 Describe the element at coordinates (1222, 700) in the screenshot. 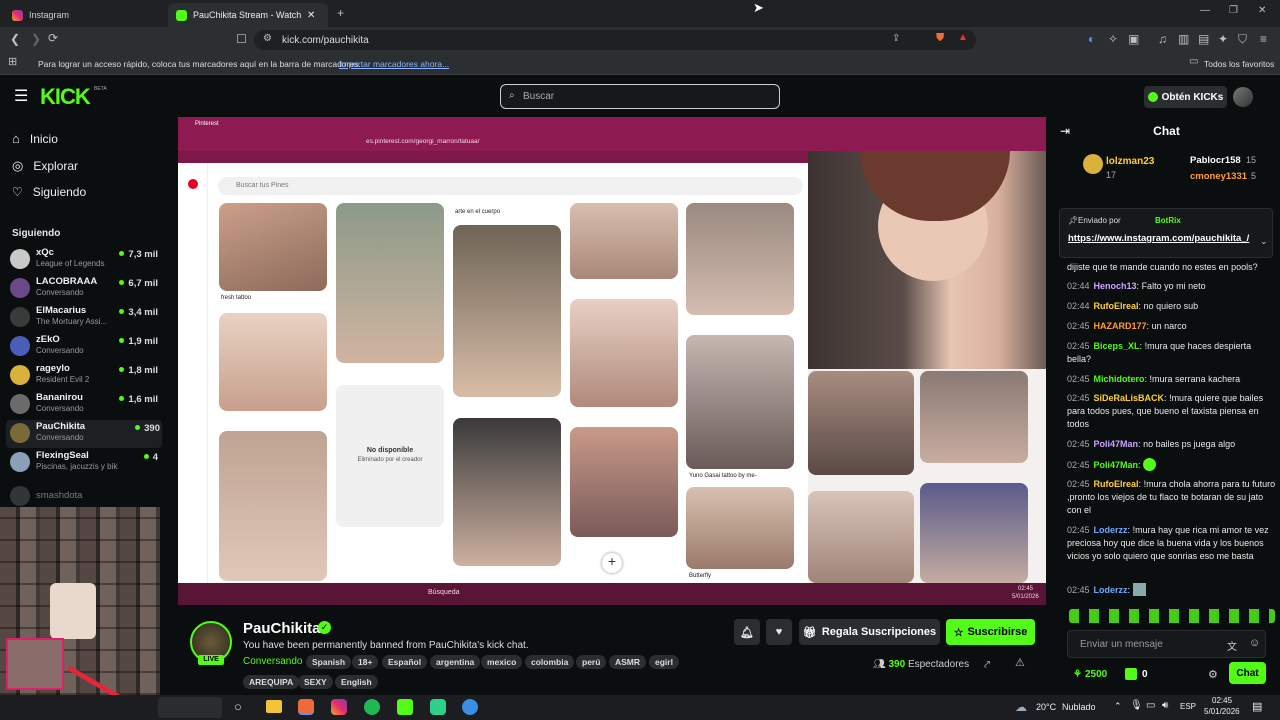

I see `clock-time: 02:45` at that location.